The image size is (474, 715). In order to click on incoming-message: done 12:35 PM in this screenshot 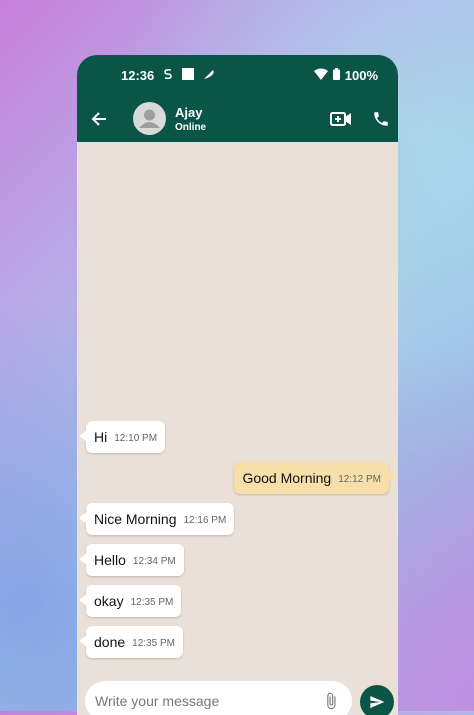, I will do `click(131, 642)`.